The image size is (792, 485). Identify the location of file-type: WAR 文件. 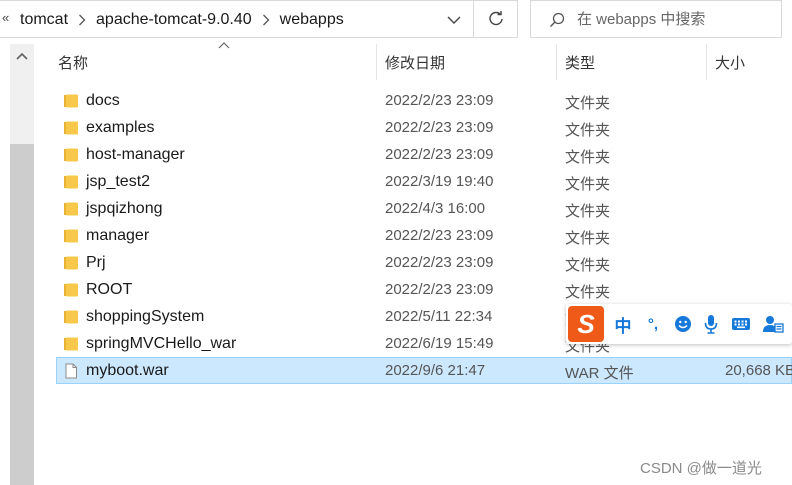
(599, 373).